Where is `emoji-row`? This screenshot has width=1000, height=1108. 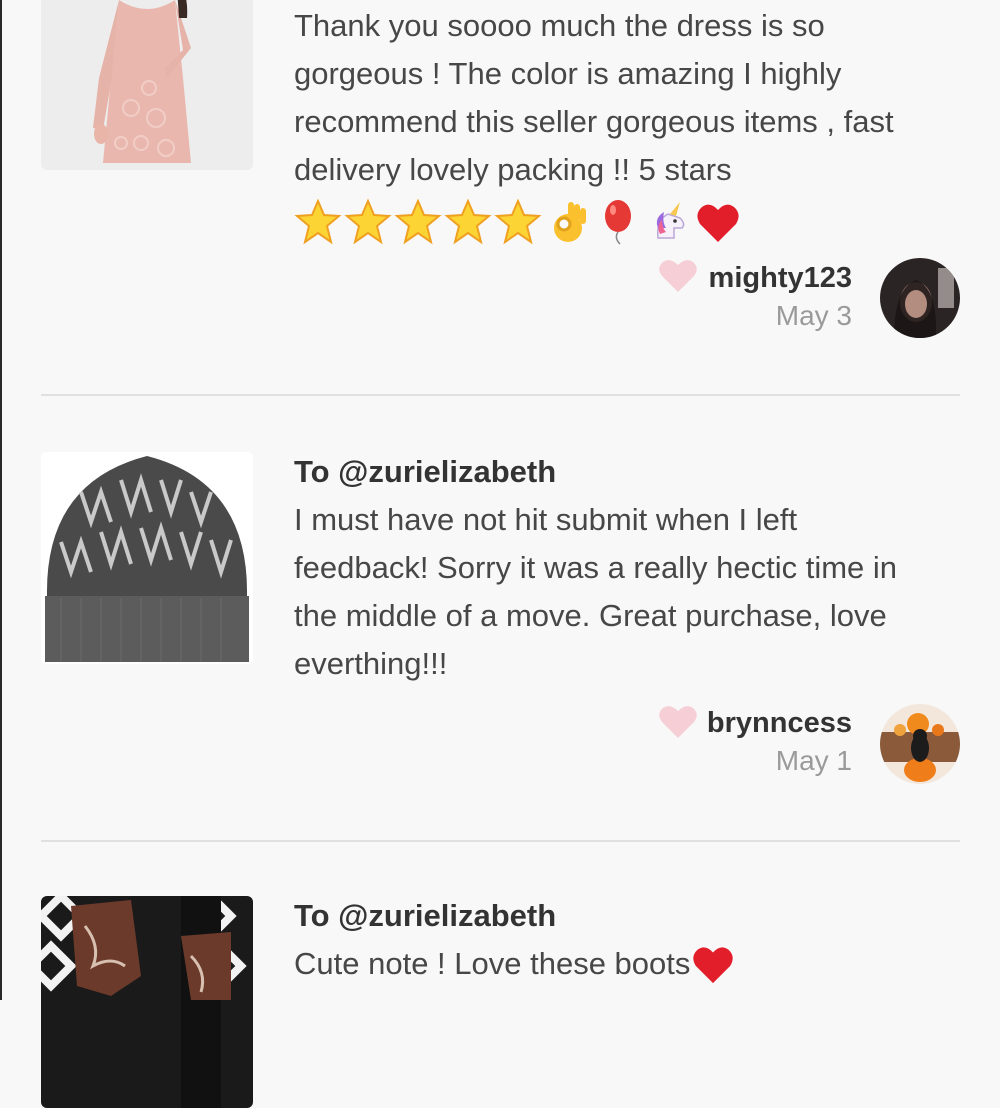
emoji-row is located at coordinates (629, 222).